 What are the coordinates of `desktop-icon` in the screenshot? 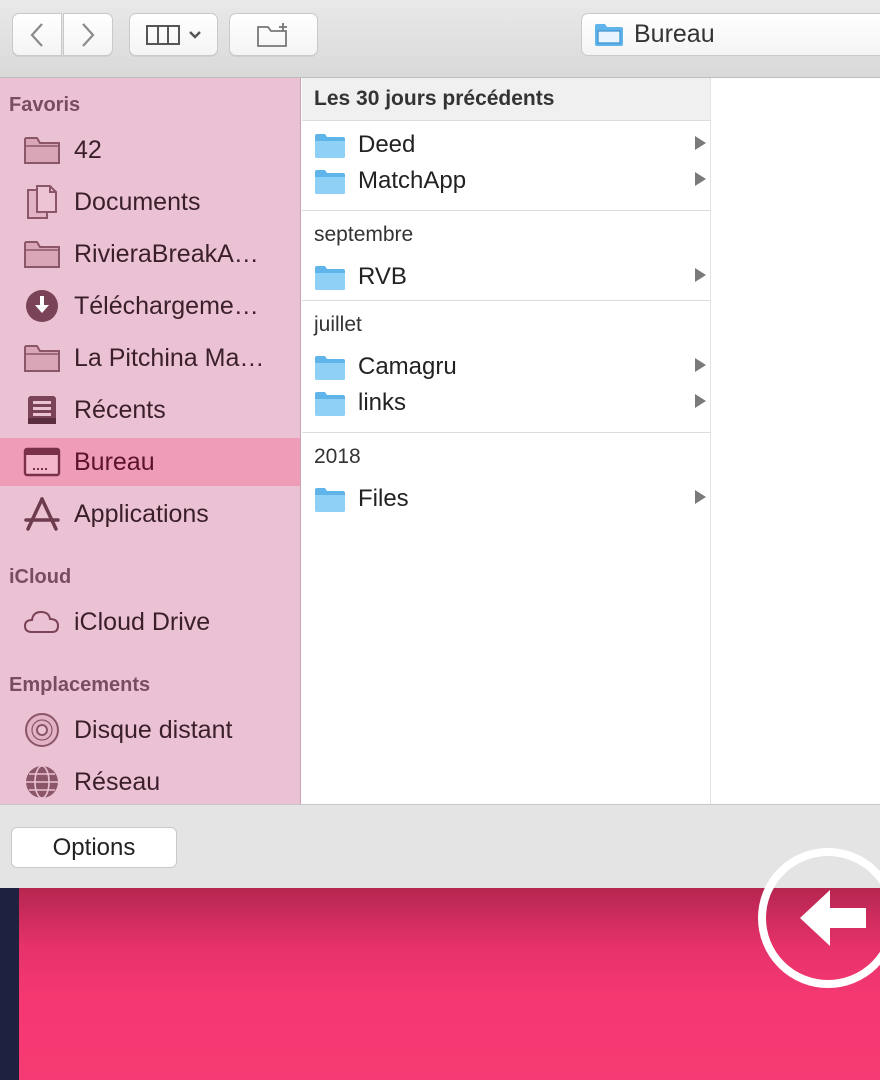 It's located at (42, 462).